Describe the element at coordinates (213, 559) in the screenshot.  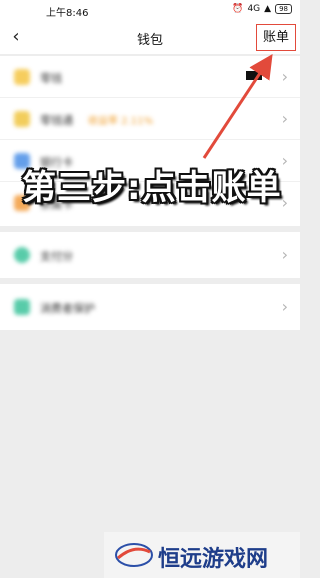
I see `watermark-text: 恒远游戏网` at that location.